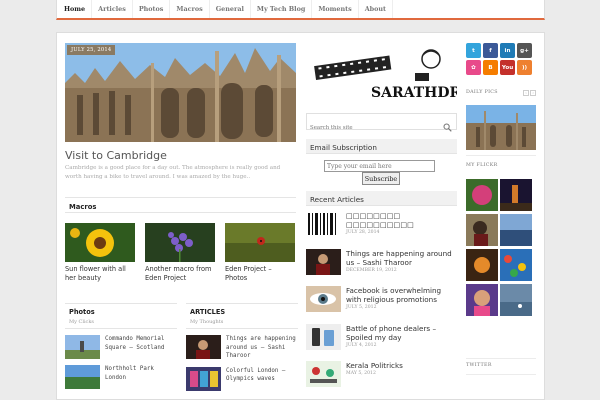  Describe the element at coordinates (100, 273) in the screenshot. I see `macro-caption: Sun flower with all her beauty` at that location.